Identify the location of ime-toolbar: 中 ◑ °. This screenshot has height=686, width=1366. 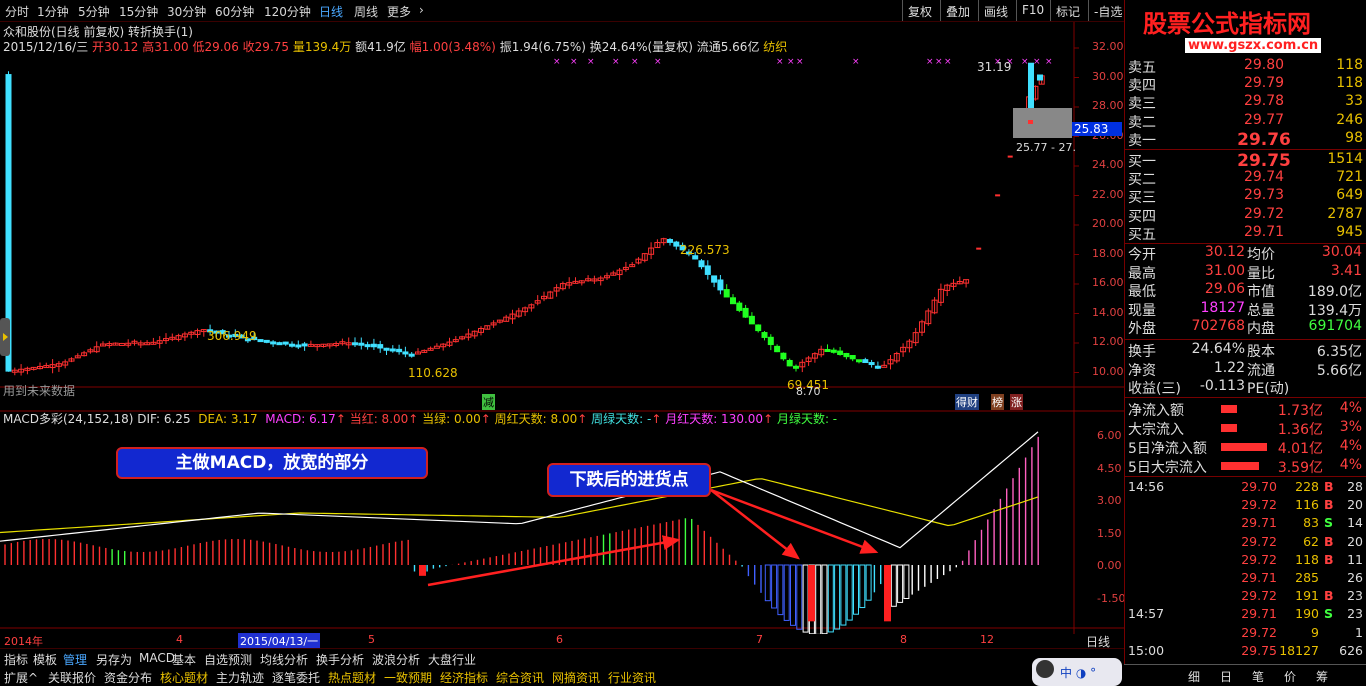
(1077, 672).